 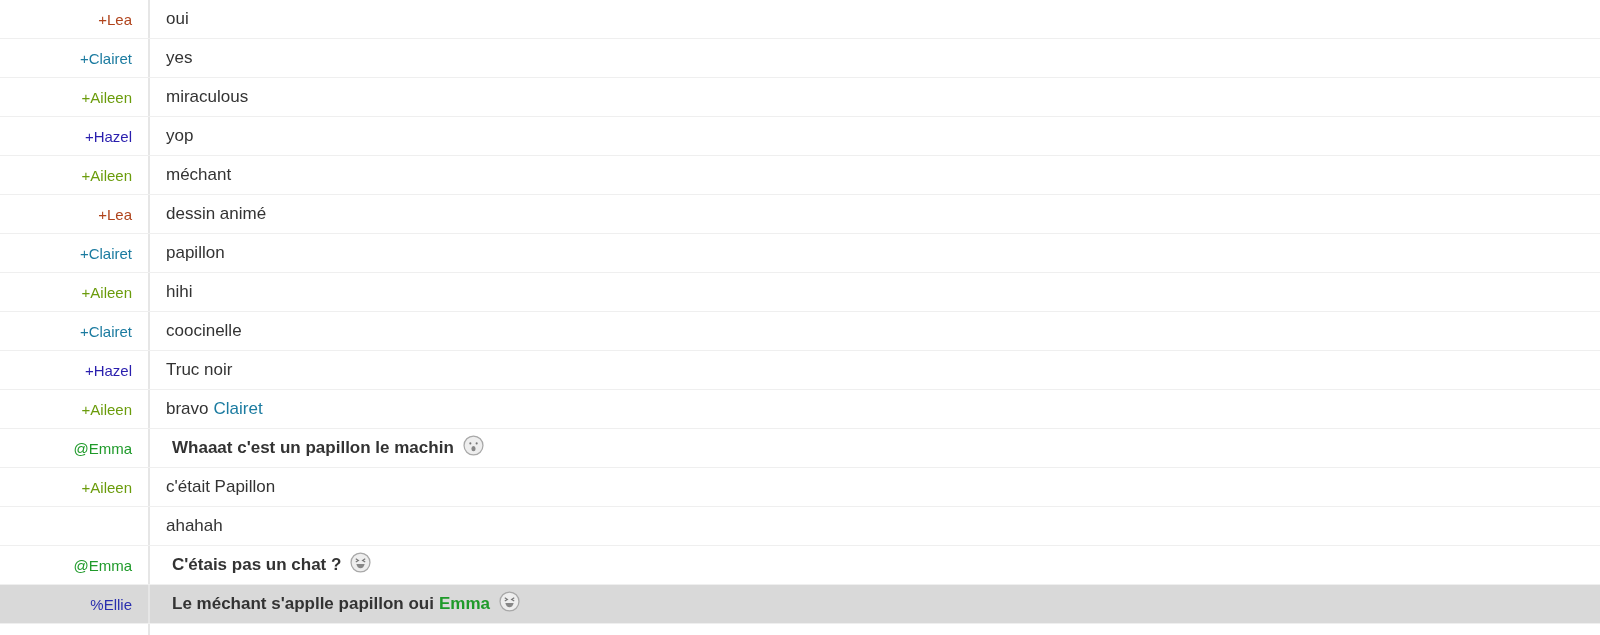 I want to click on message-text: C'étais pas un chat ?, so click(x=257, y=565).